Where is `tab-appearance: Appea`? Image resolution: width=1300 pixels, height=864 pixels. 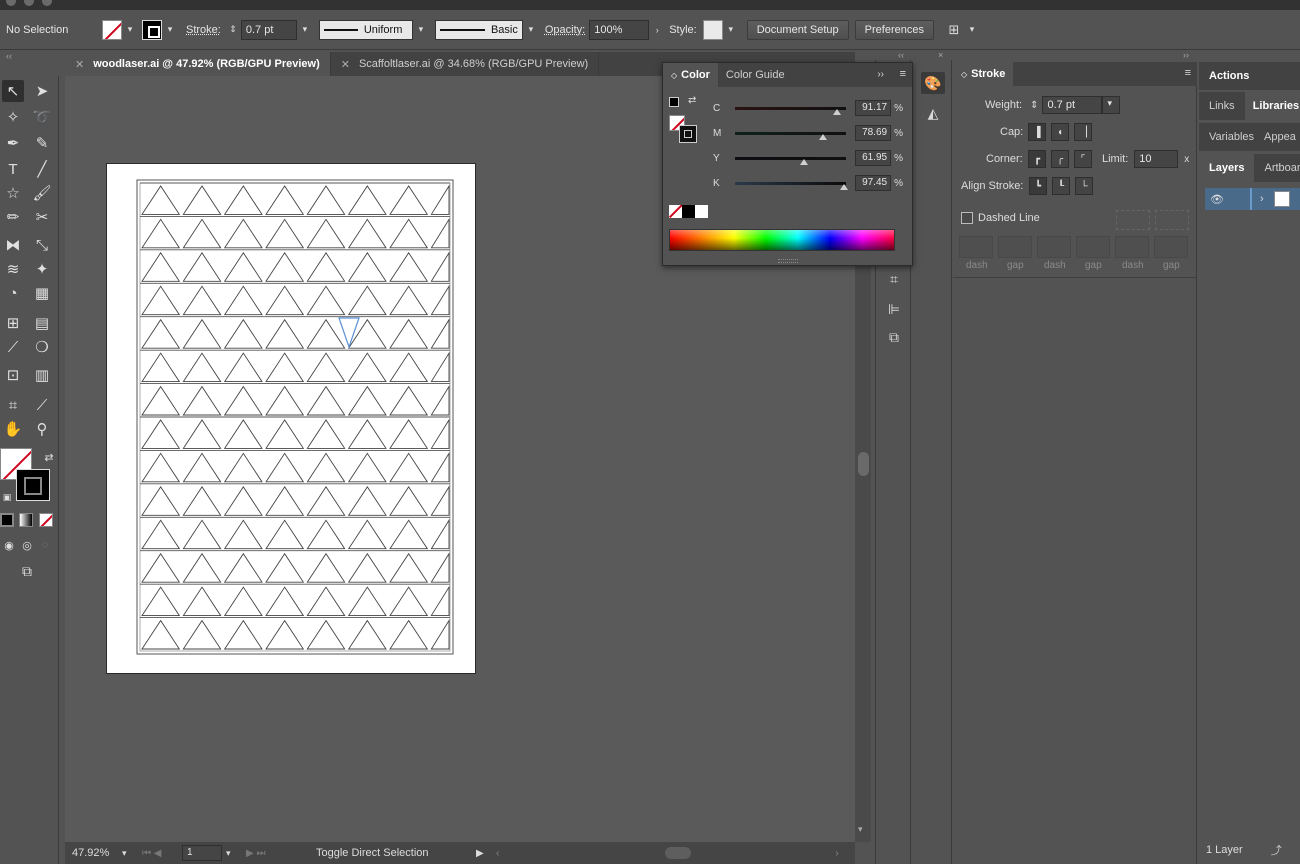 tab-appearance: Appea is located at coordinates (1282, 137).